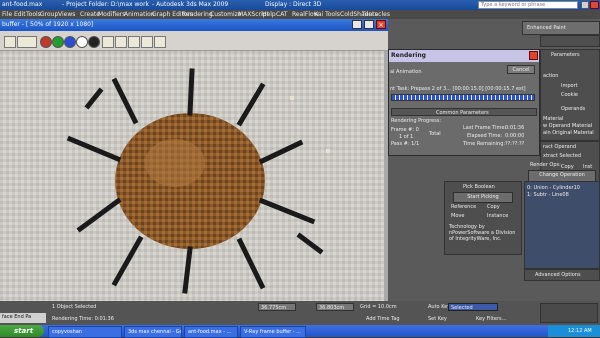  Describe the element at coordinates (82, 42) in the screenshot. I see `white-channel-button` at that location.